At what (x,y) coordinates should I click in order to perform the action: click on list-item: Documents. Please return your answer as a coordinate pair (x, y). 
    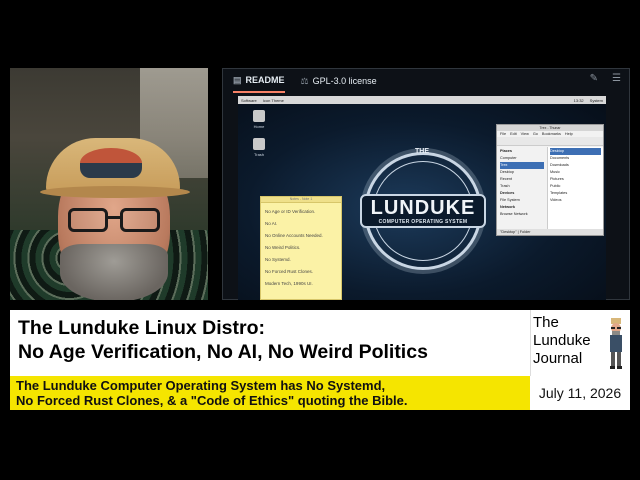
    Looking at the image, I should click on (575, 158).